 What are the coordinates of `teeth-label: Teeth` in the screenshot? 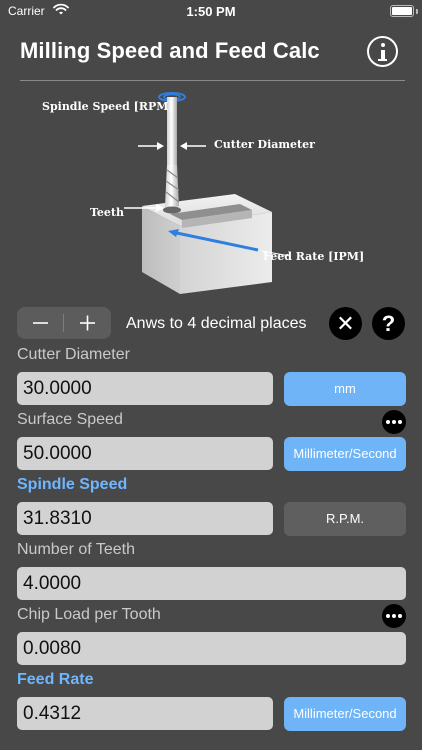 It's located at (107, 212).